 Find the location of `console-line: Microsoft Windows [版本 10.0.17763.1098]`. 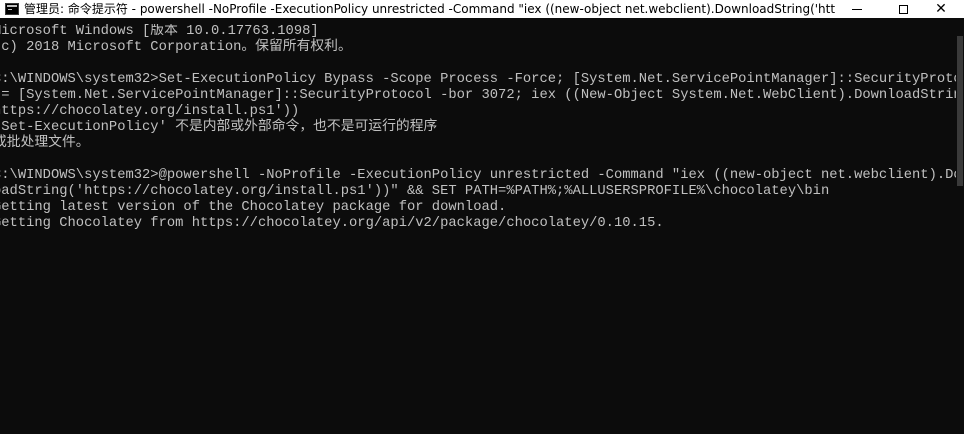

console-line: Microsoft Windows [版本 10.0.17763.1098] is located at coordinates (159, 31).